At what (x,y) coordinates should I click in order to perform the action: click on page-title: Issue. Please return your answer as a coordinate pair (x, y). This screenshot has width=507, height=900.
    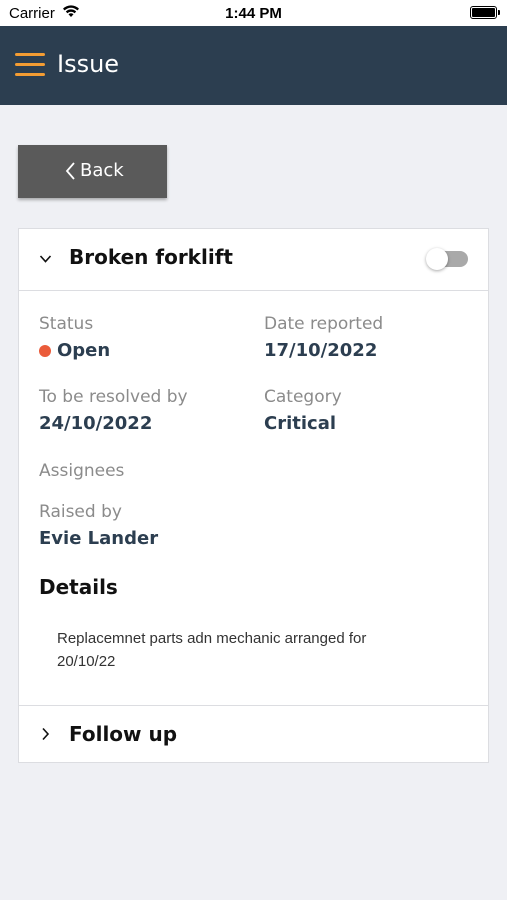
    Looking at the image, I should click on (88, 64).